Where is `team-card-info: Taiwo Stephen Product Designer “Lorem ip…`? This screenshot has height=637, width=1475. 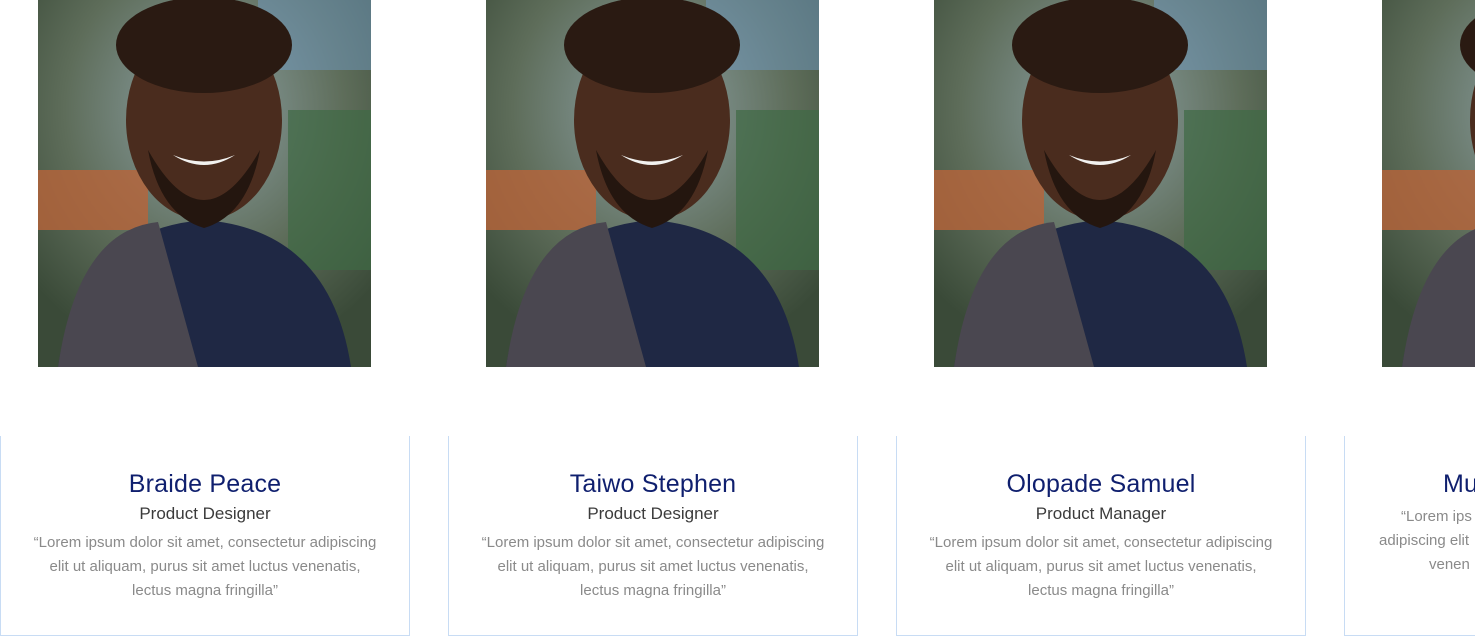 team-card-info: Taiwo Stephen Product Designer “Lorem ip… is located at coordinates (653, 536).